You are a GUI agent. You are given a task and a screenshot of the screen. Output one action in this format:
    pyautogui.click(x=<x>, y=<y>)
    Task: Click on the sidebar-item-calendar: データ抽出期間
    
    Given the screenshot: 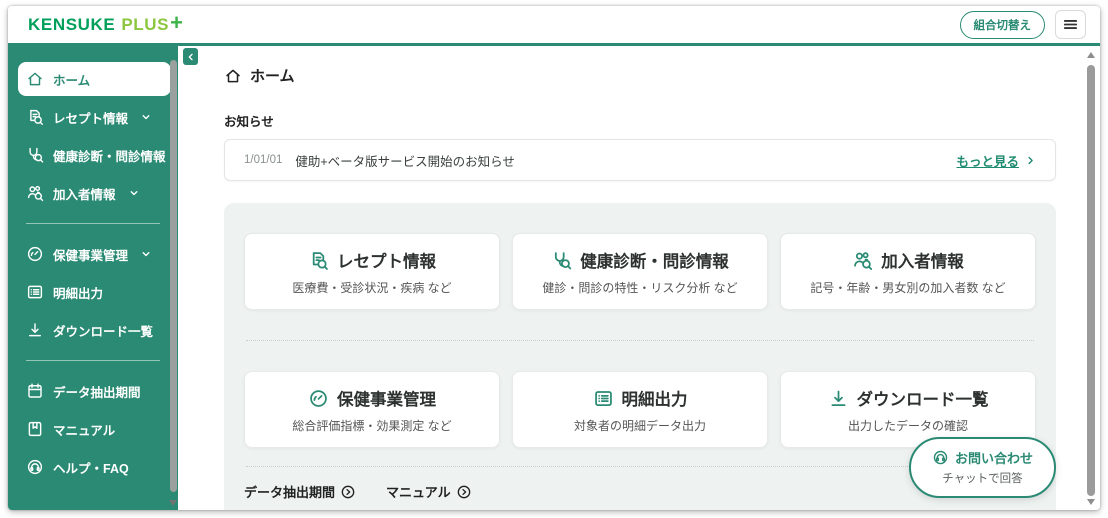 What is the action you would take?
    pyautogui.click(x=88, y=391)
    